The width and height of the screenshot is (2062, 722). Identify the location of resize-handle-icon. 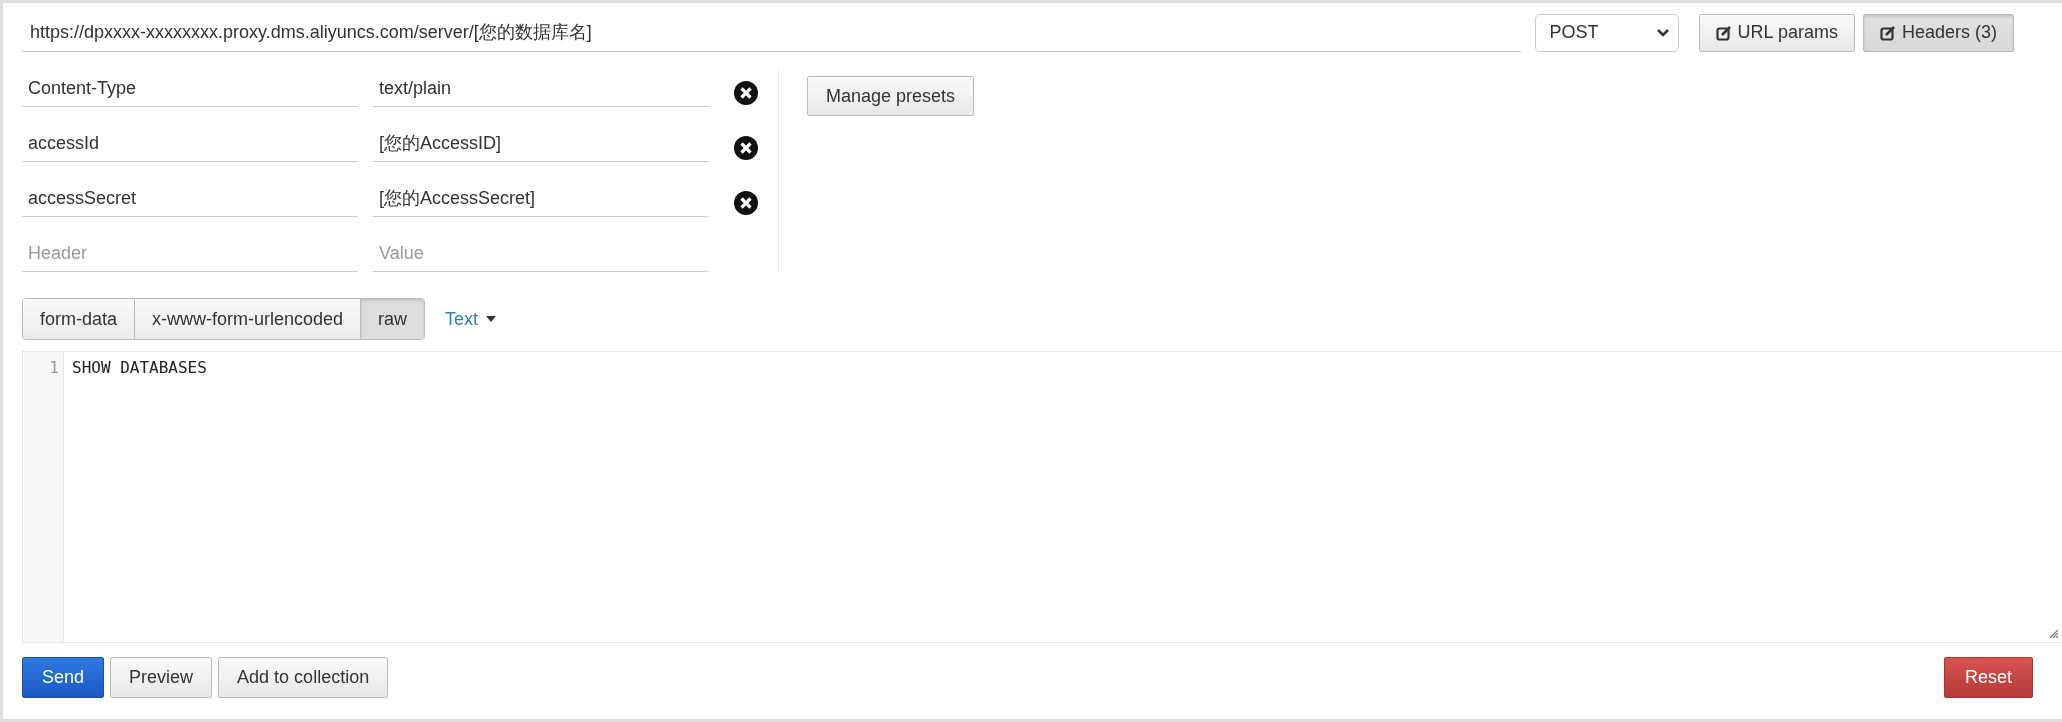
(2053, 633).